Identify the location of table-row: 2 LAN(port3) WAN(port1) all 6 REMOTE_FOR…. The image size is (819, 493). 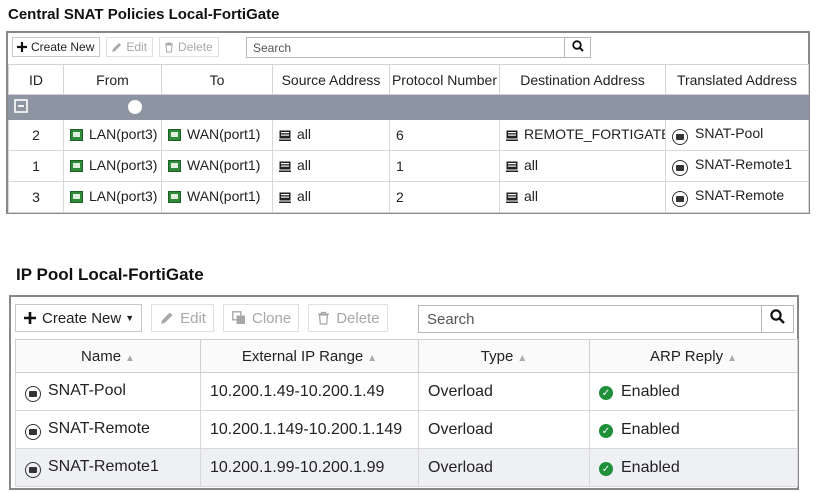
(408, 135).